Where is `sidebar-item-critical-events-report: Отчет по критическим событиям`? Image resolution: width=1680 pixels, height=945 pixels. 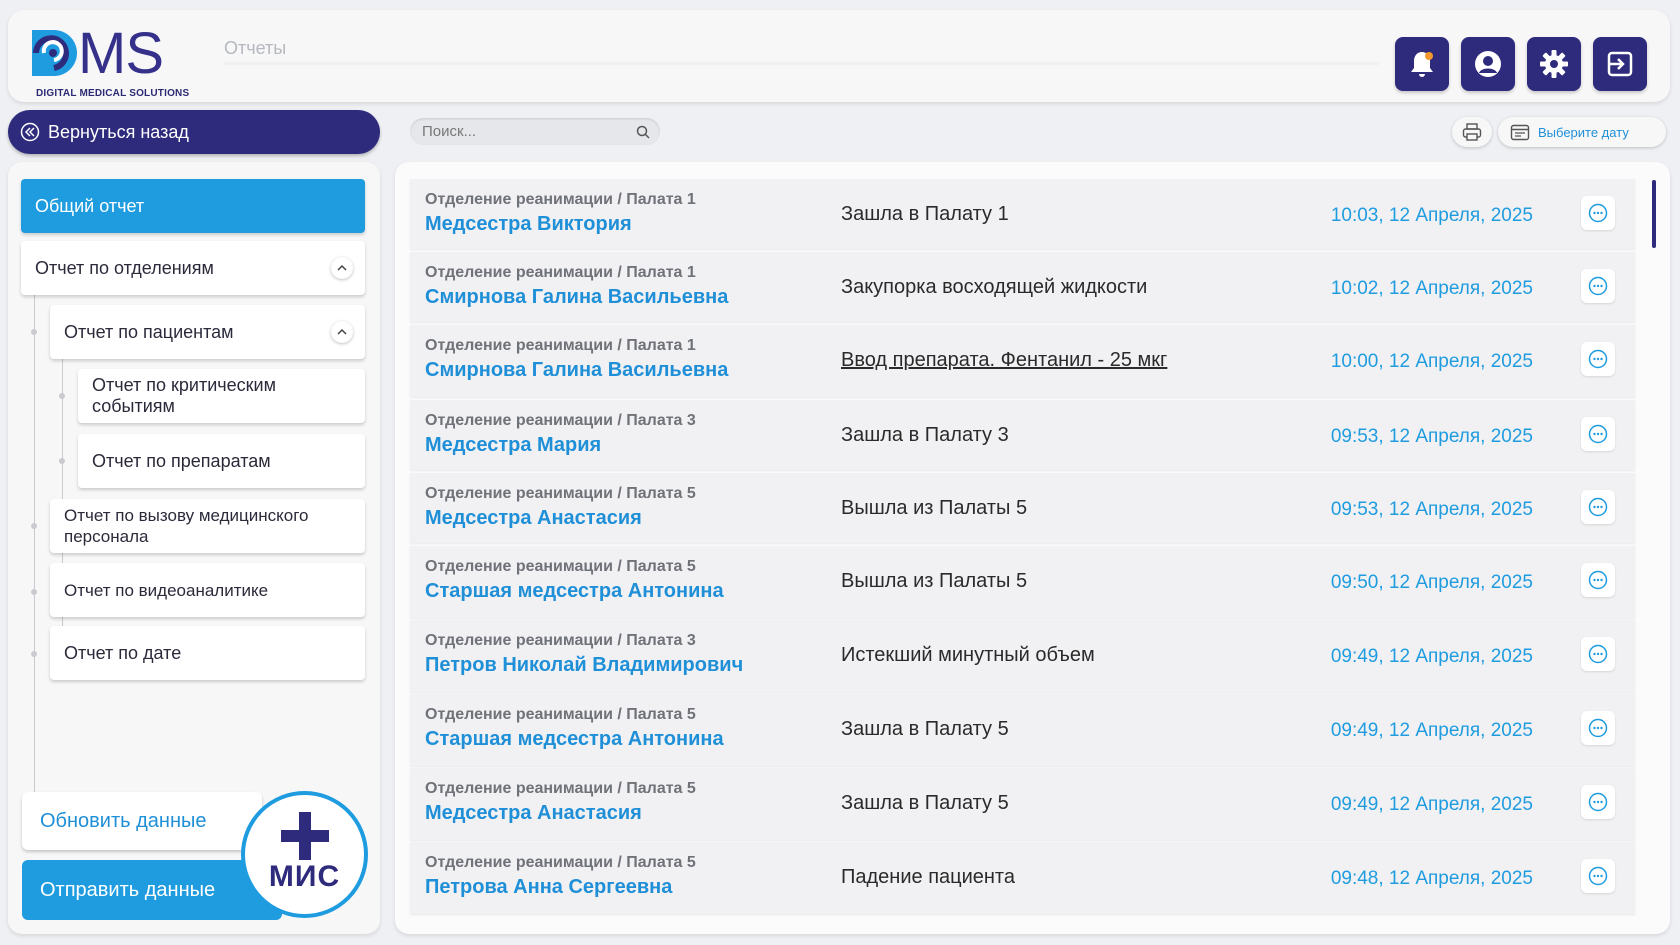
sidebar-item-critical-events-report: Отчет по критическим событиям is located at coordinates (221, 396).